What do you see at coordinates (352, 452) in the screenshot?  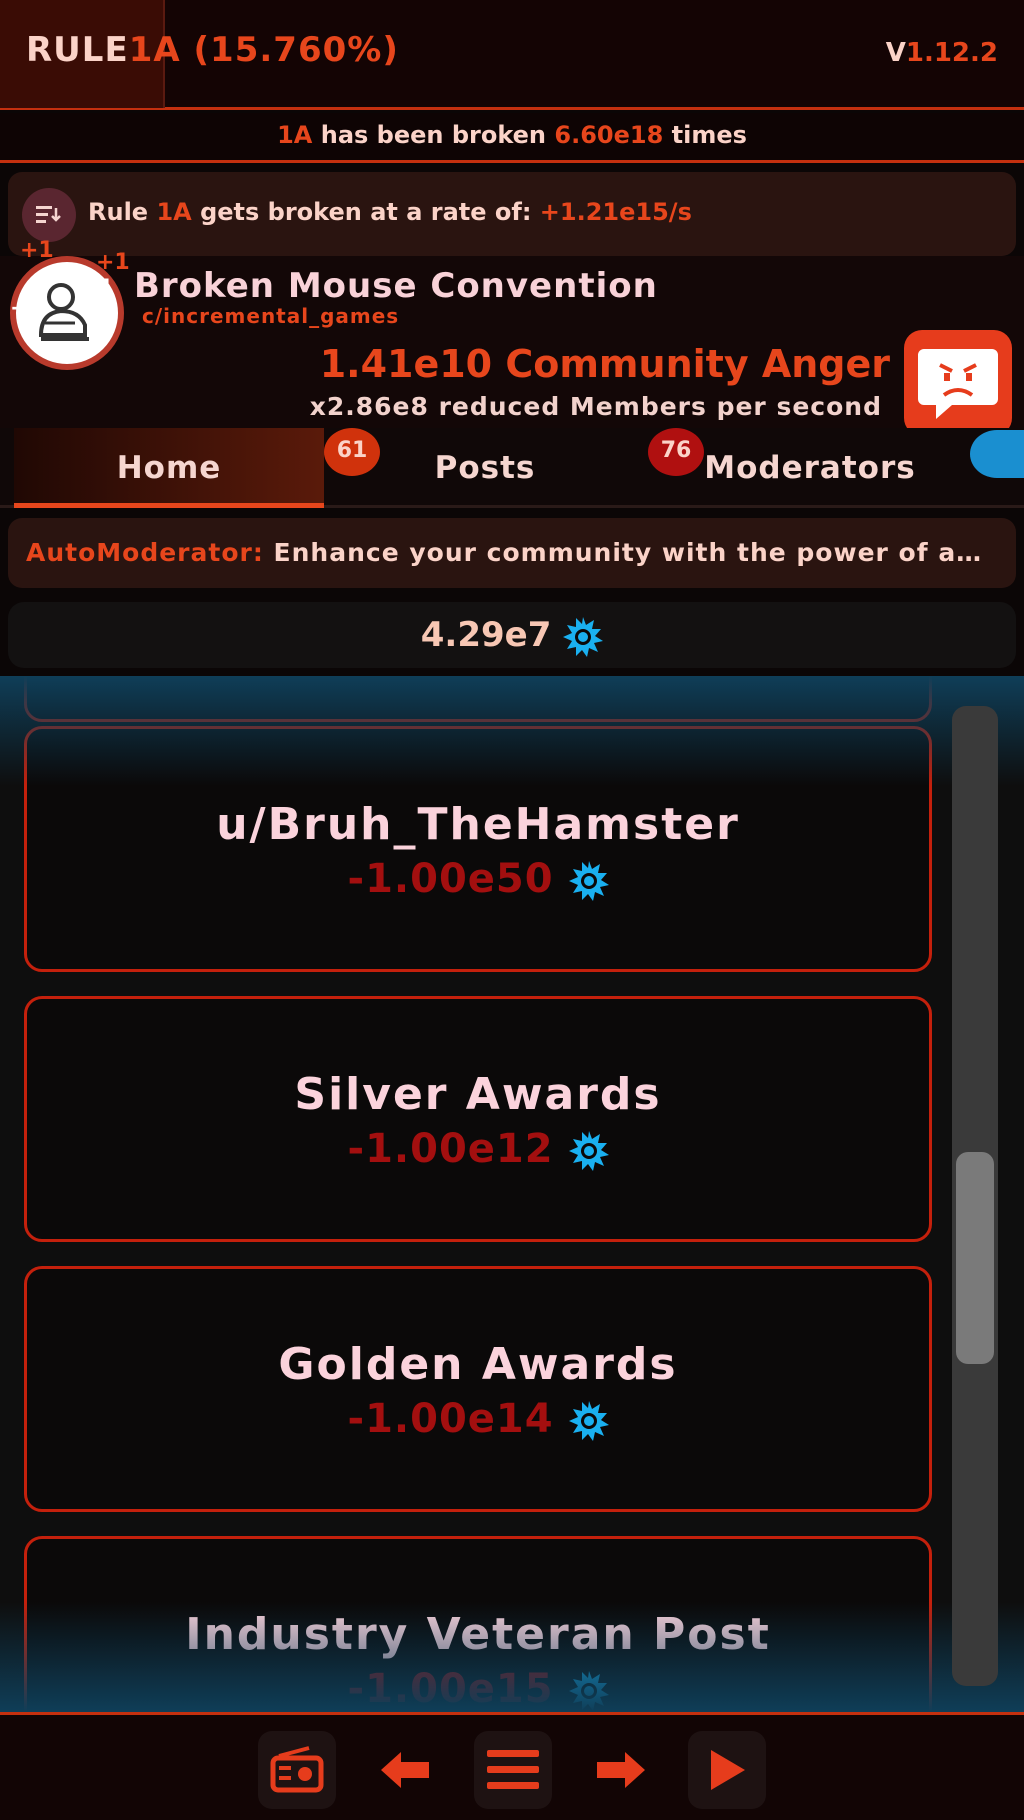 I see `posts-badge: 61` at bounding box center [352, 452].